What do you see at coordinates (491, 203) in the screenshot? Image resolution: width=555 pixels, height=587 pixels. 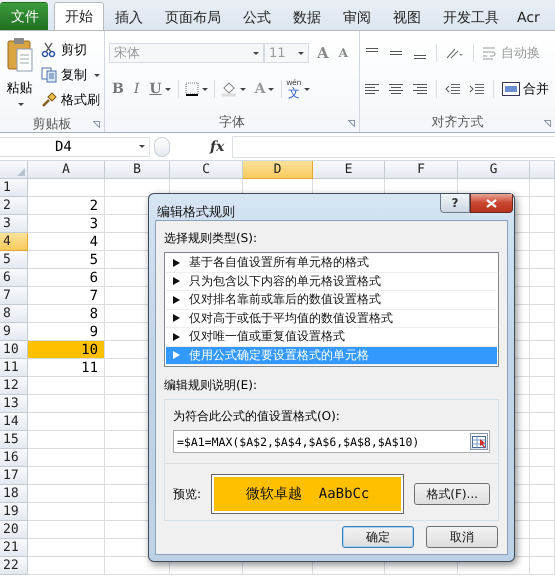 I see `close-button` at bounding box center [491, 203].